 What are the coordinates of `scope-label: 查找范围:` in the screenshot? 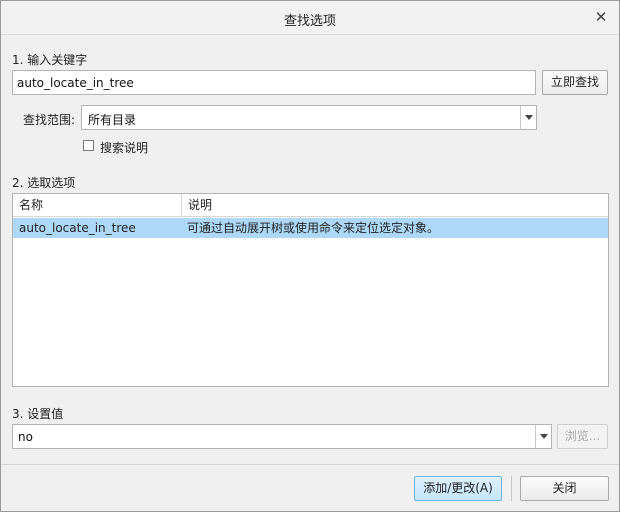 It's located at (49, 120).